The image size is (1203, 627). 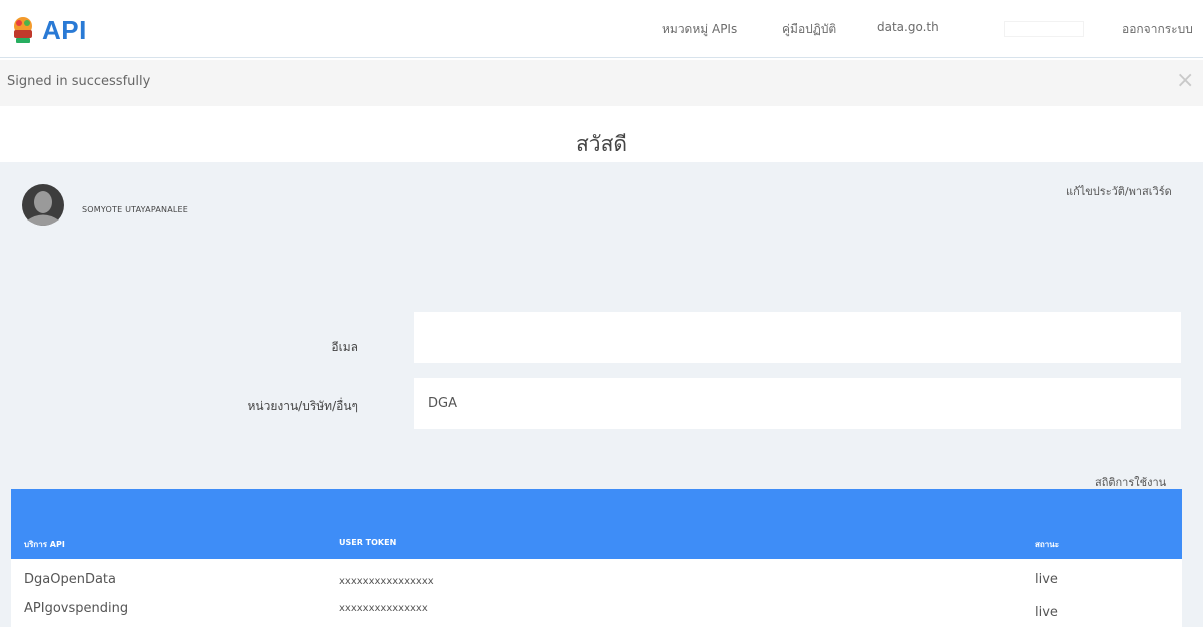 I want to click on nav-portal-link: data.go.th, so click(x=908, y=27).